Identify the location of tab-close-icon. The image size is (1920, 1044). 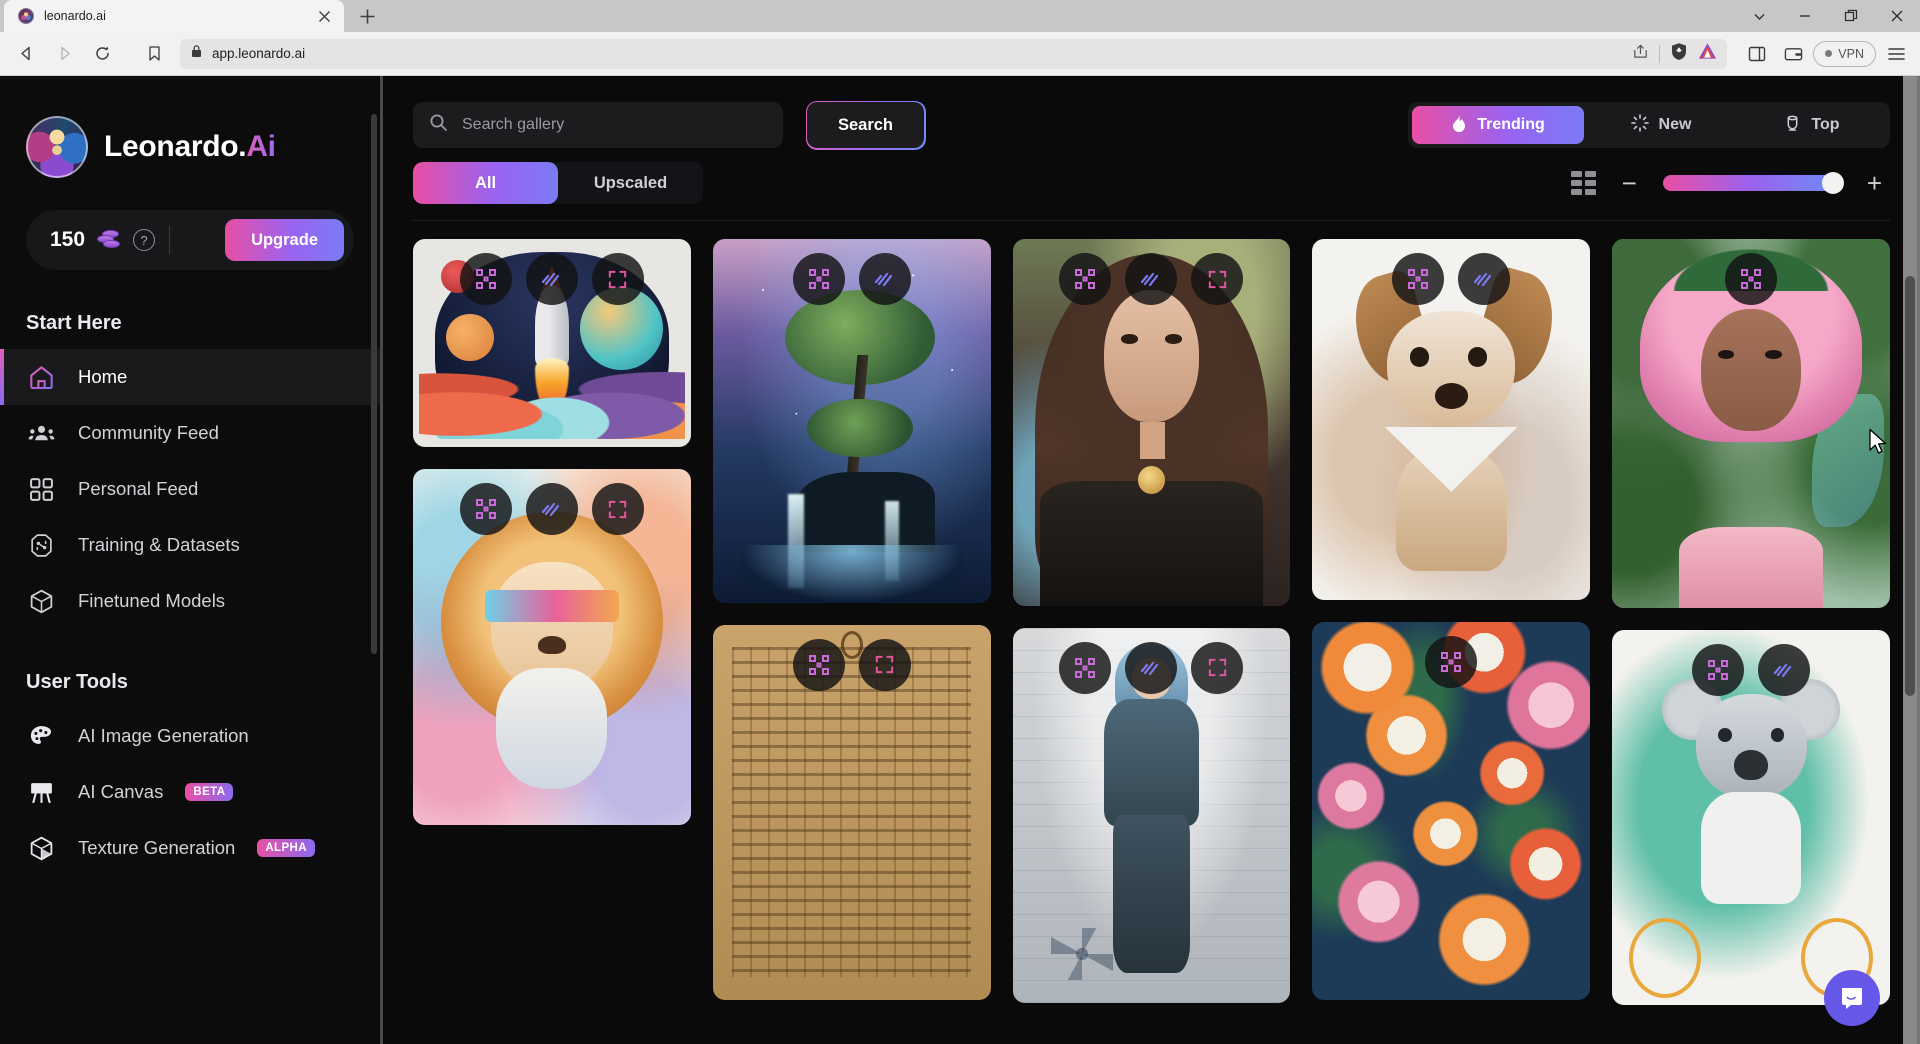
(324, 16).